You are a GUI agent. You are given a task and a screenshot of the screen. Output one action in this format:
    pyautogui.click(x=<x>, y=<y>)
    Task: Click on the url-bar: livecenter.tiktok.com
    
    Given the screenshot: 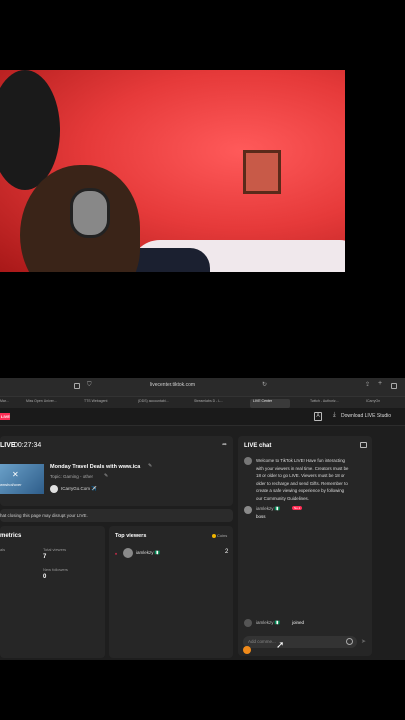 What is the action you would take?
    pyautogui.click(x=172, y=385)
    